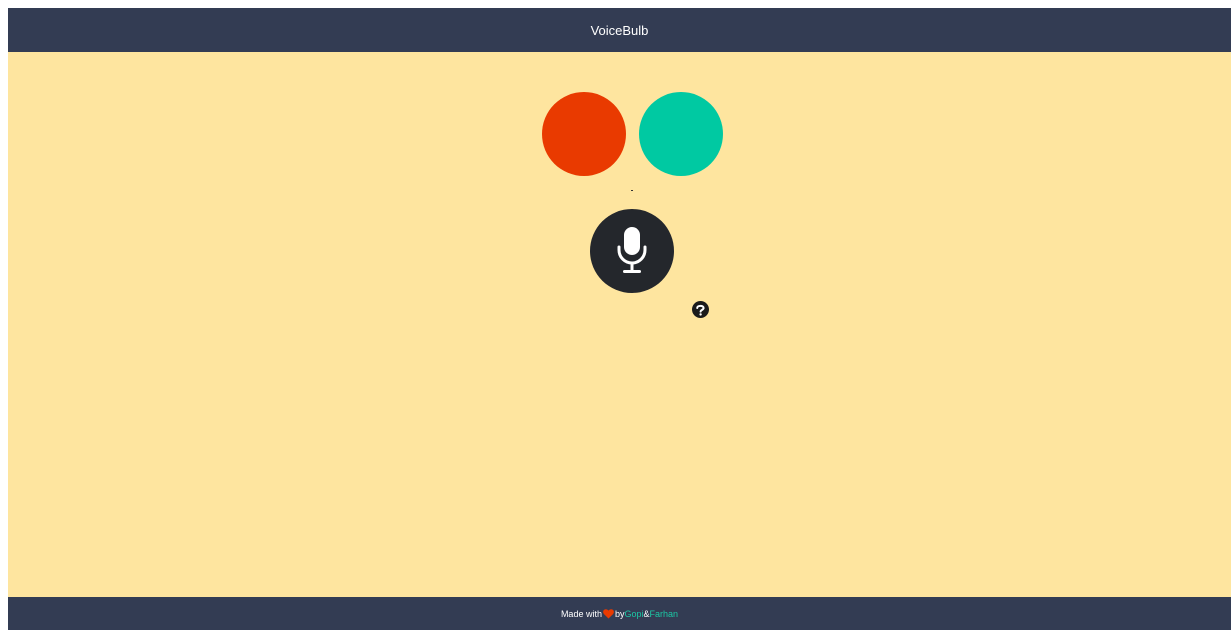 The image size is (1231, 630). I want to click on author-link-gopi: Gopi, so click(633, 614).